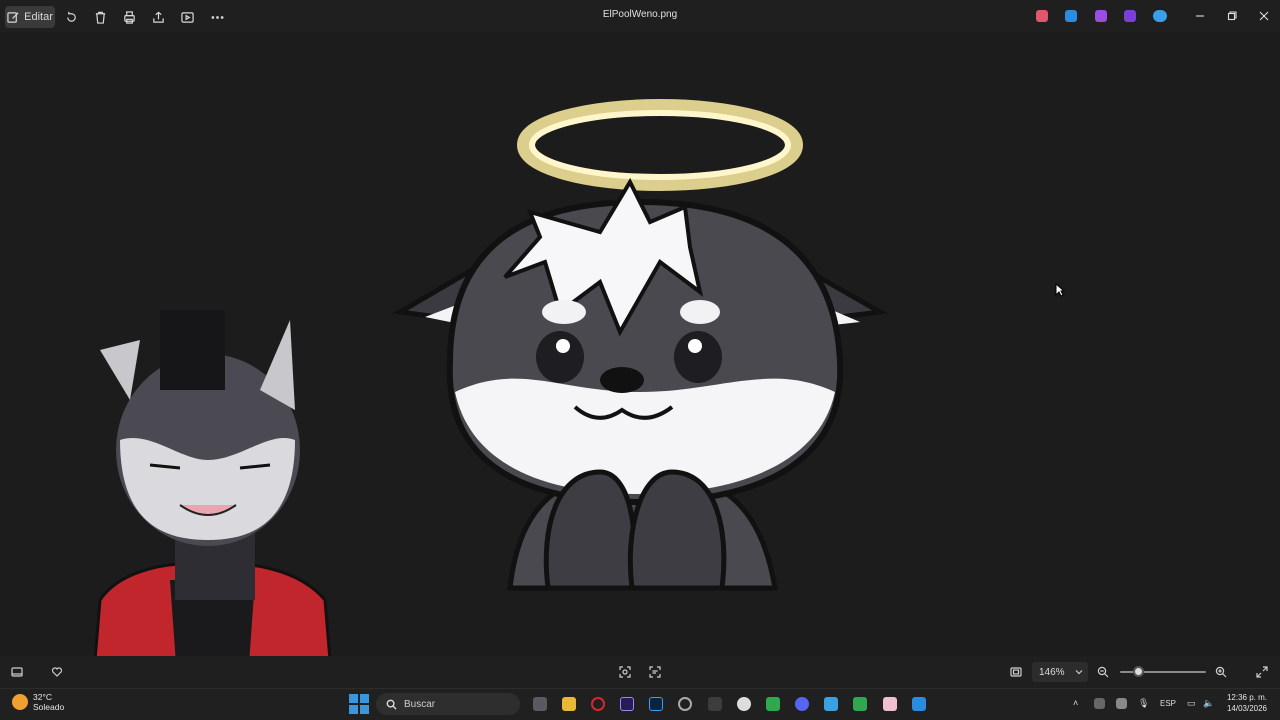 This screenshot has width=1280, height=720. Describe the element at coordinates (598, 704) in the screenshot. I see `opera-icon` at that location.